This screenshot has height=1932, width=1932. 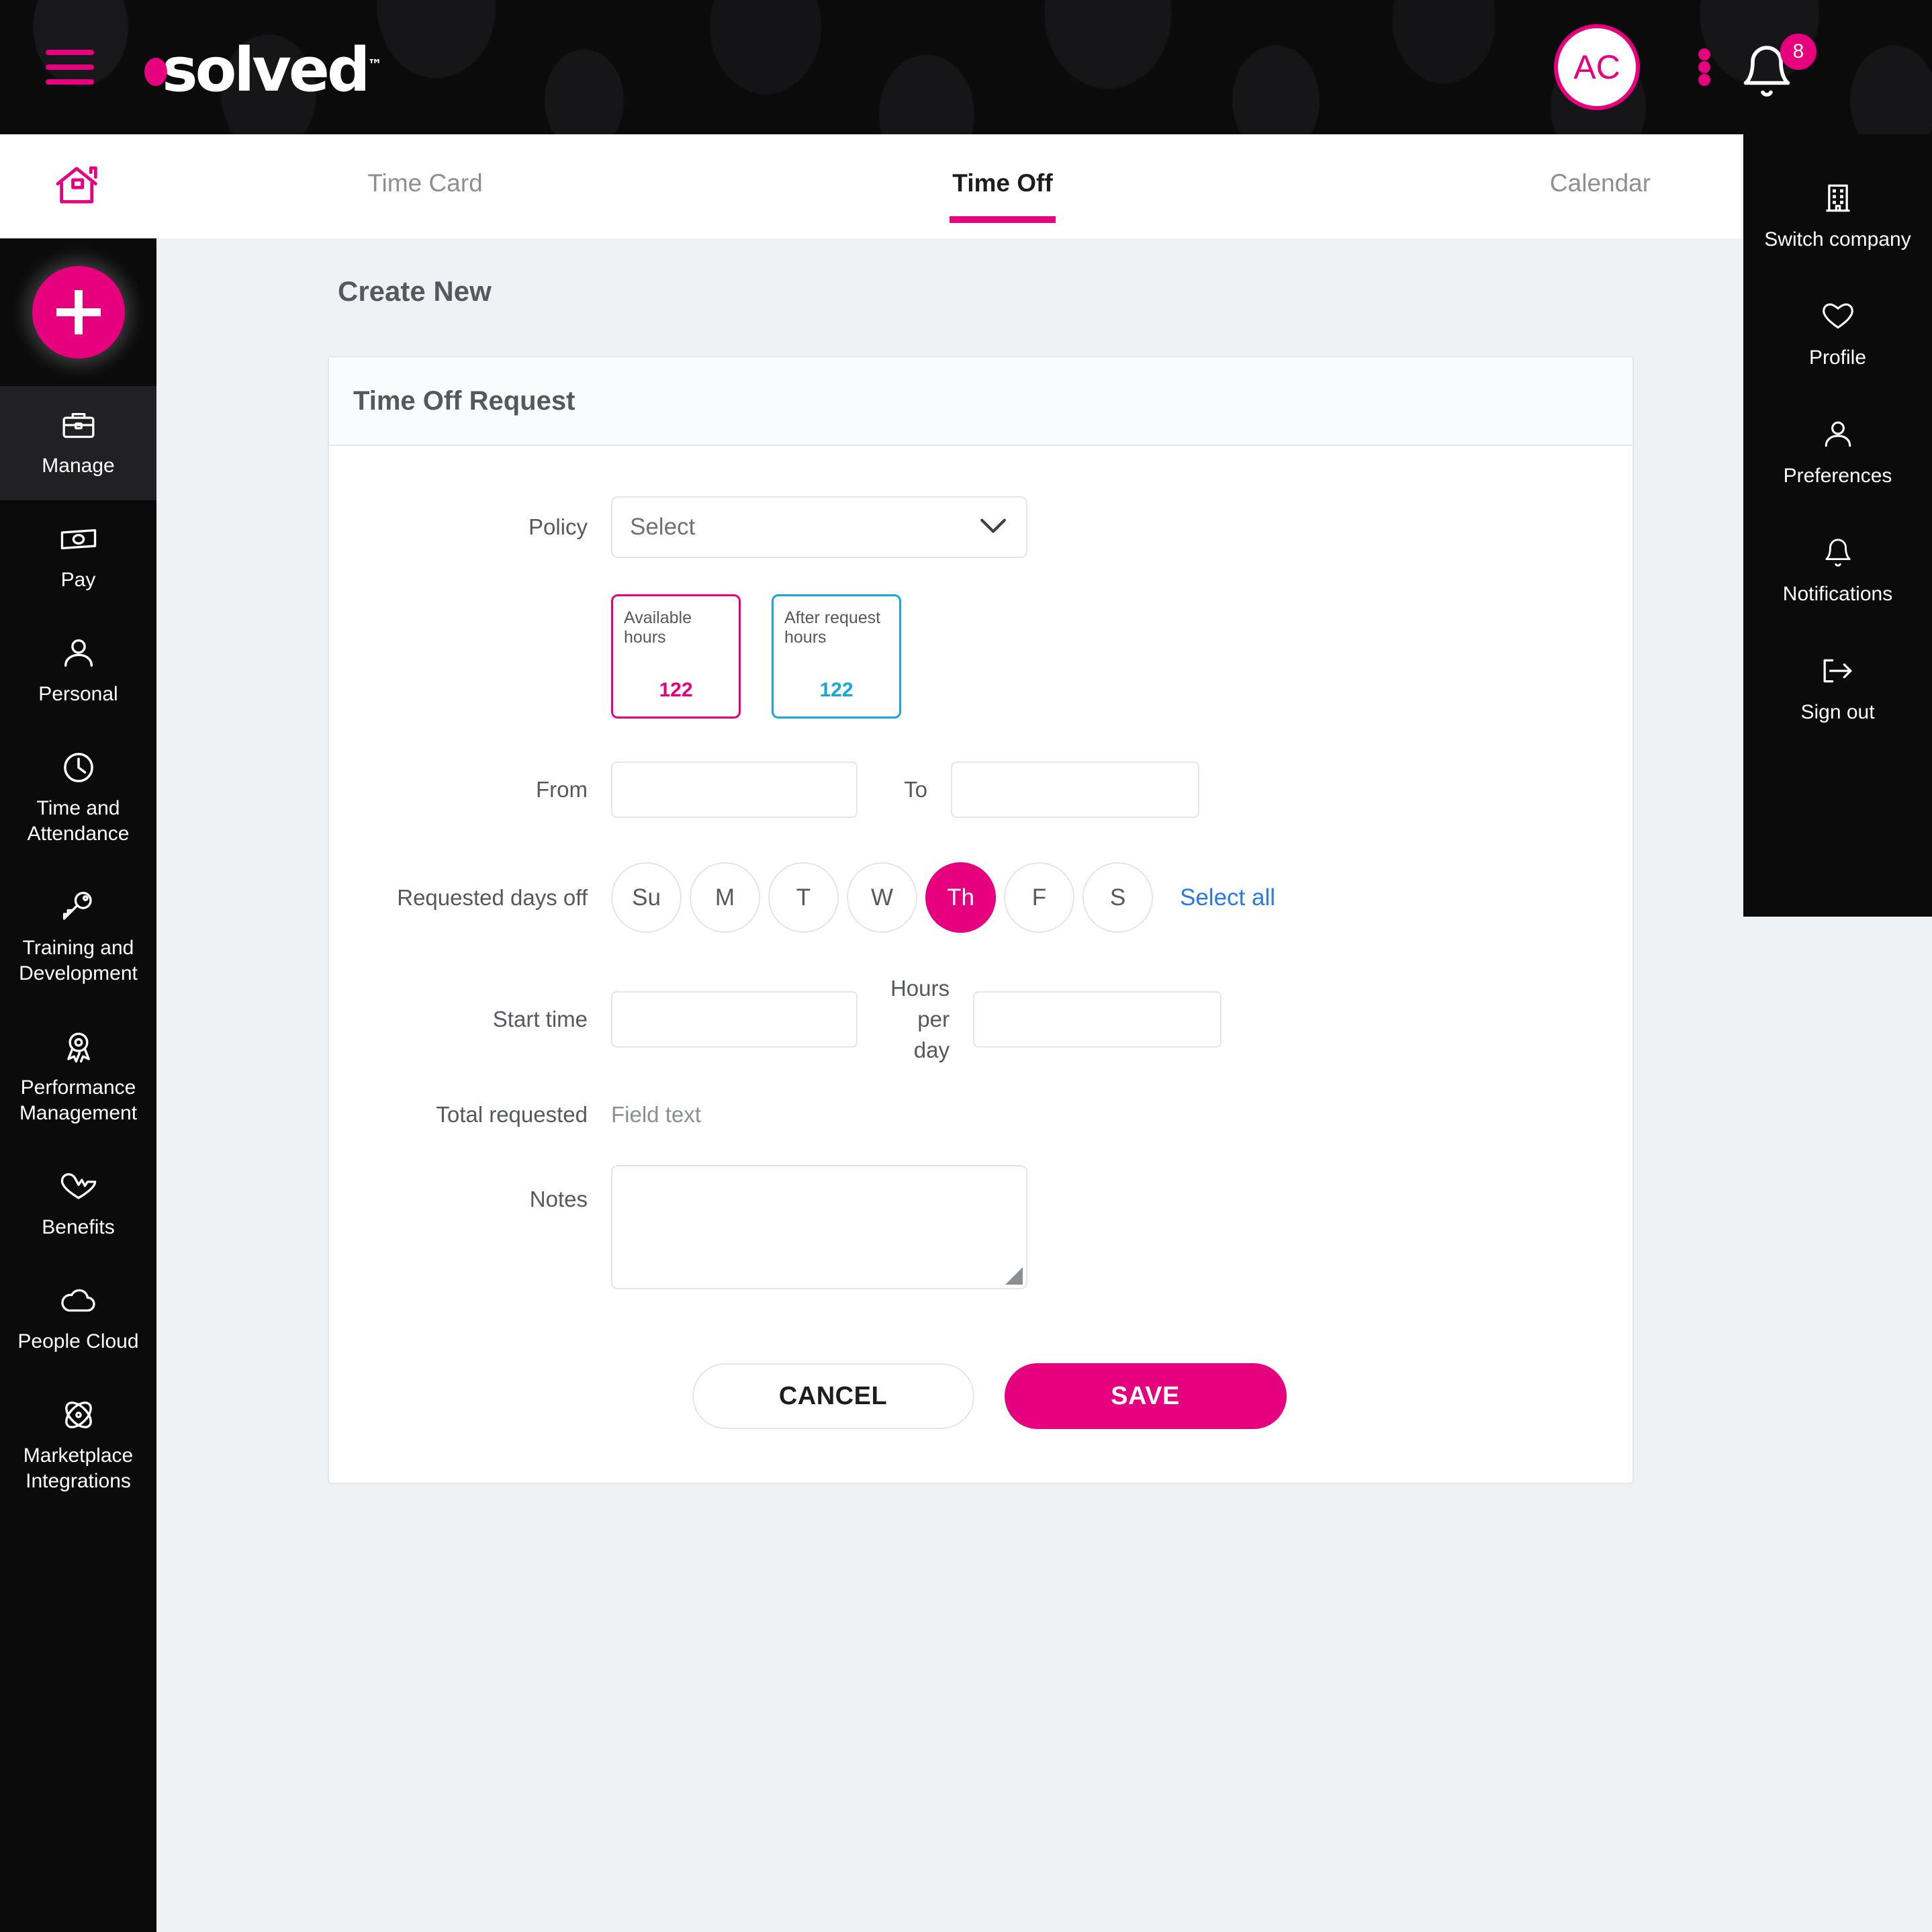 I want to click on page-title: Create New, so click(x=415, y=291).